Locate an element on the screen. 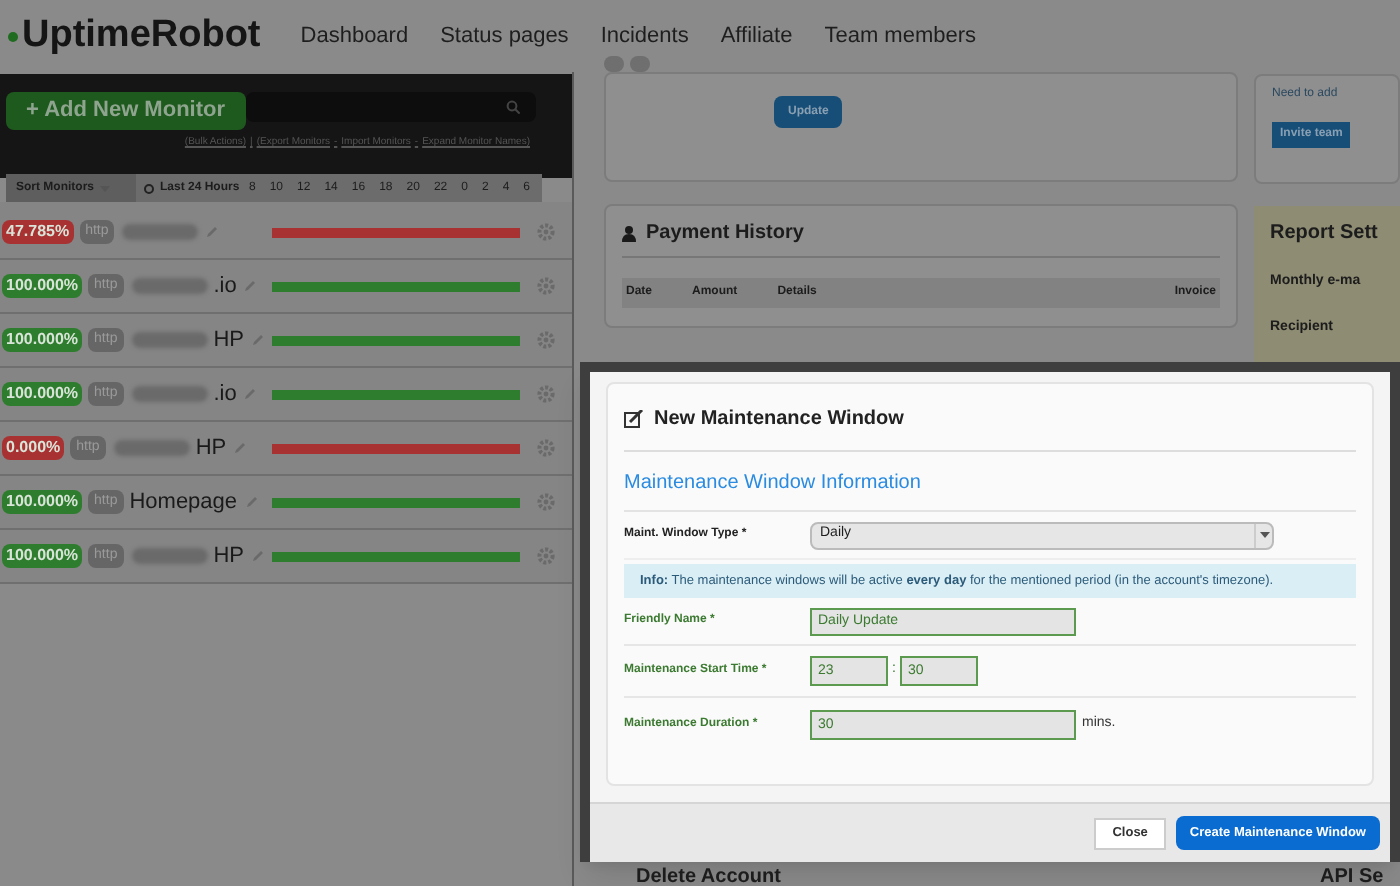 The height and width of the screenshot is (886, 1400). card-title: API Se is located at coordinates (1352, 876).